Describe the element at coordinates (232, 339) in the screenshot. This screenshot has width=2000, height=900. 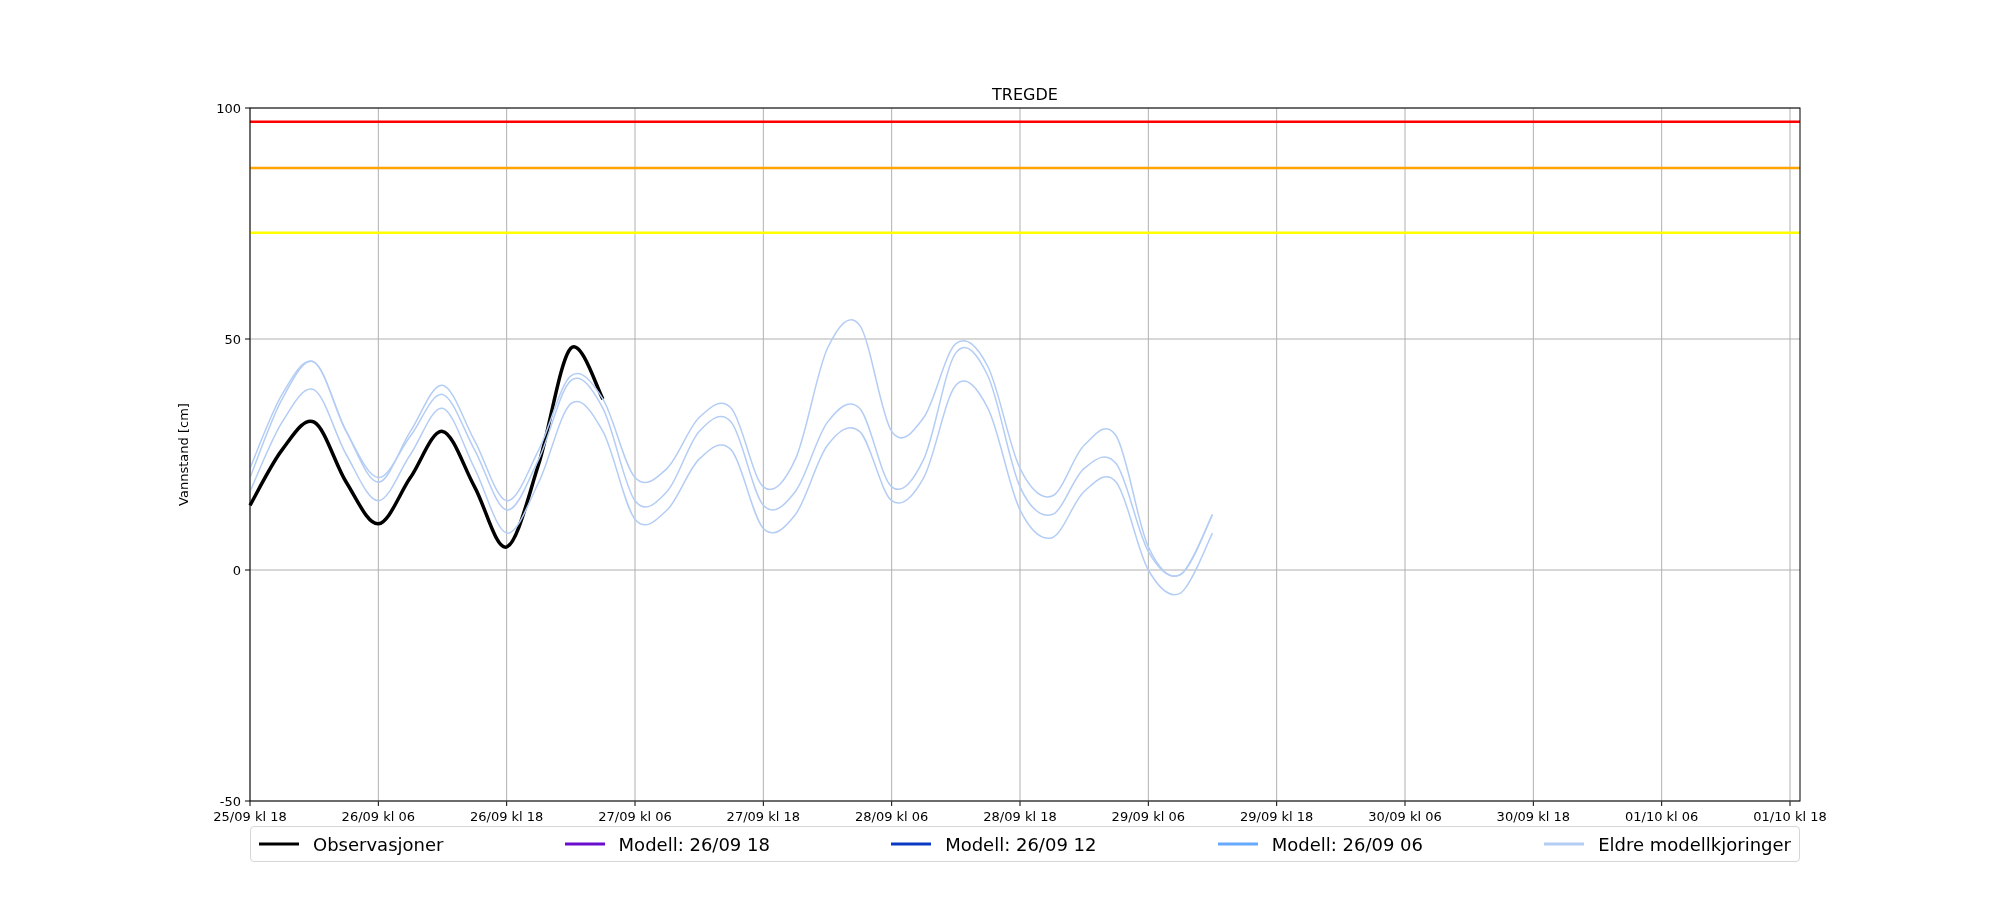
I see `y-tick-label: 50` at that location.